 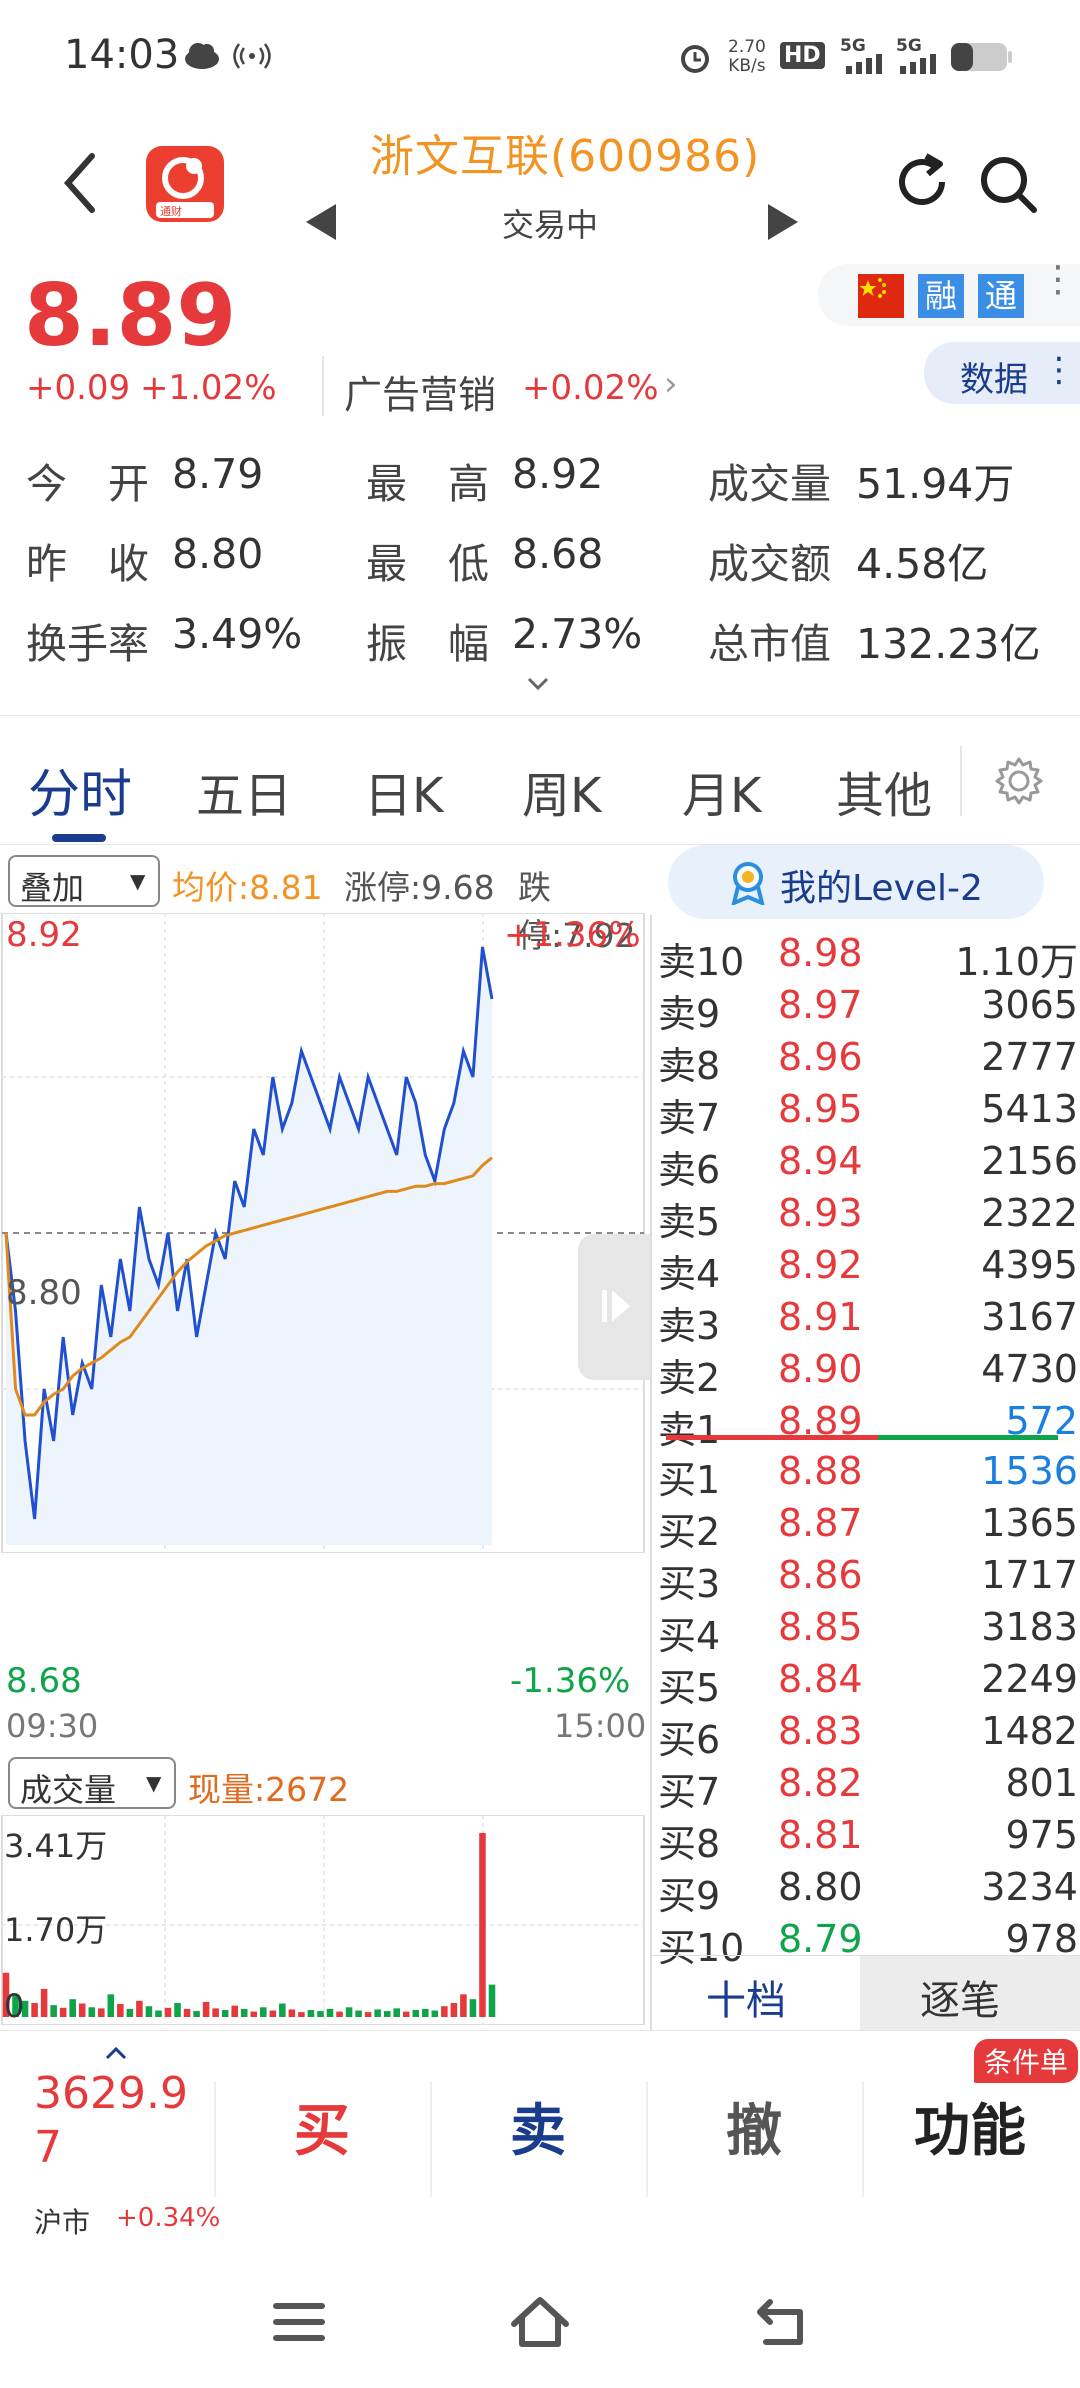 I want to click on sell-button: 卖, so click(x=538, y=2126).